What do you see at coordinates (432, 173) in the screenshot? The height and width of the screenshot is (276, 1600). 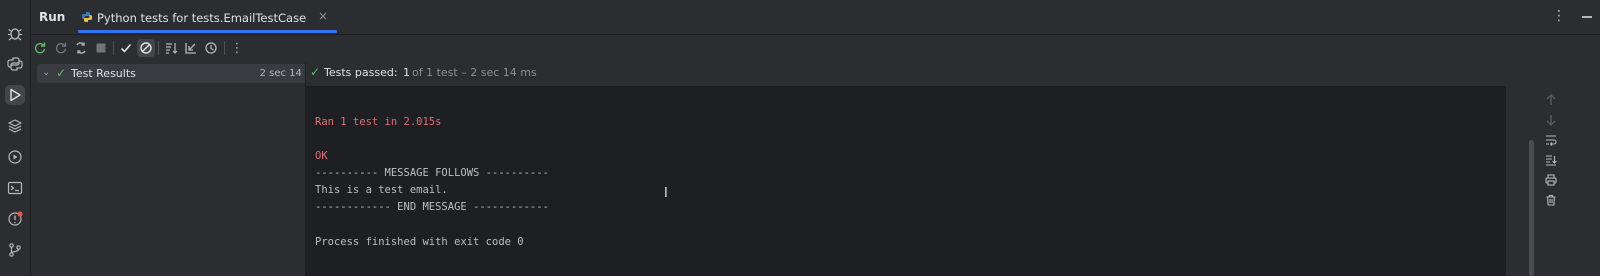 I see `console-line: ---------- MESSAGE FOLLOWS ----------` at bounding box center [432, 173].